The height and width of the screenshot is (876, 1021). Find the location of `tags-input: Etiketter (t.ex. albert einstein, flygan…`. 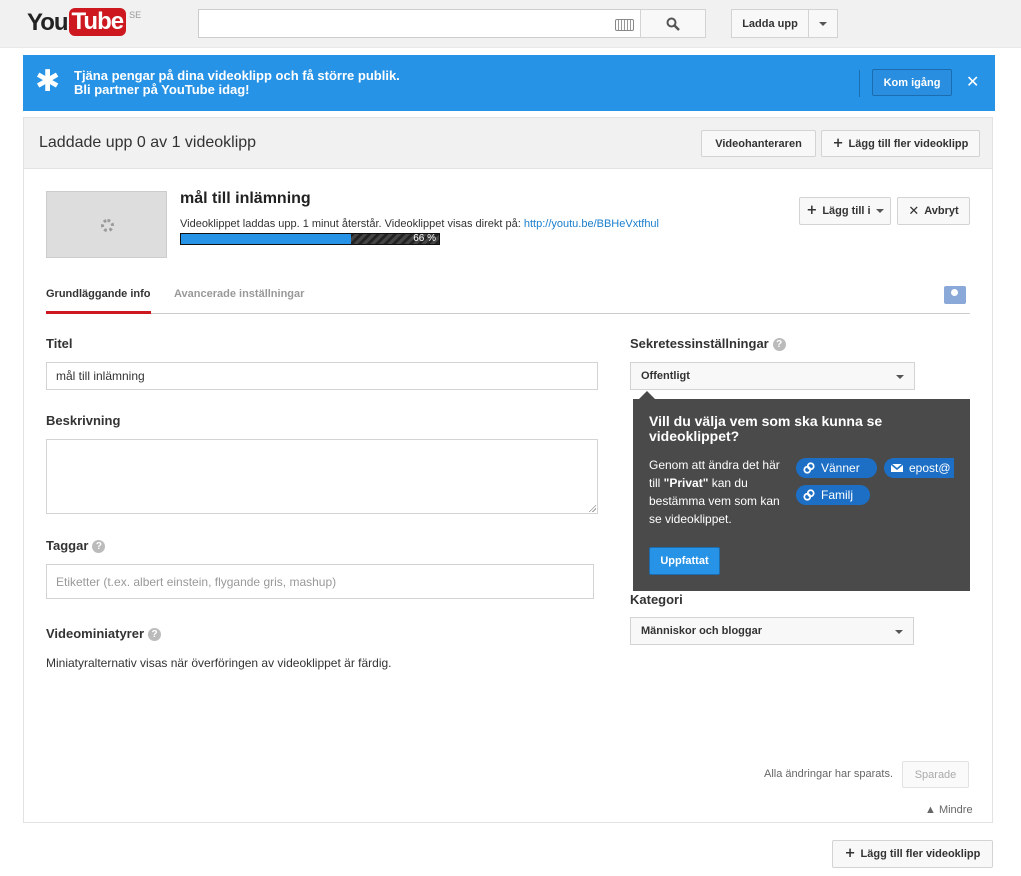

tags-input: Etiketter (t.ex. albert einstein, flygan… is located at coordinates (320, 581).